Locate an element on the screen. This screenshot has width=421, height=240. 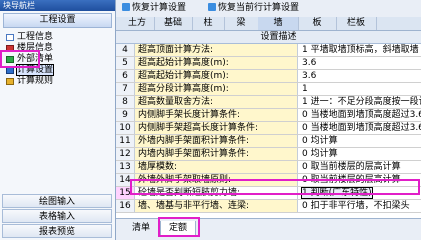
nav-item-label: 工程信息 is located at coordinates (35, 37).